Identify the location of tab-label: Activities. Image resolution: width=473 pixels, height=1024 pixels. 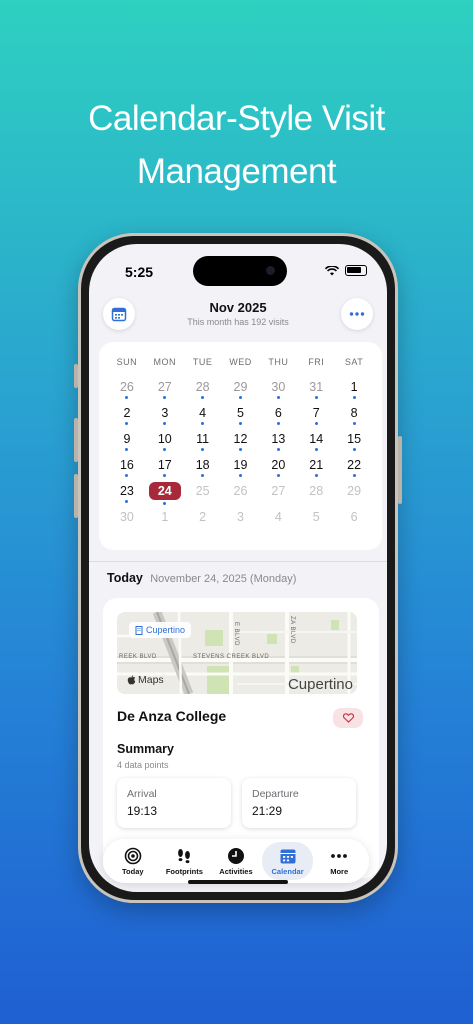
(236, 871).